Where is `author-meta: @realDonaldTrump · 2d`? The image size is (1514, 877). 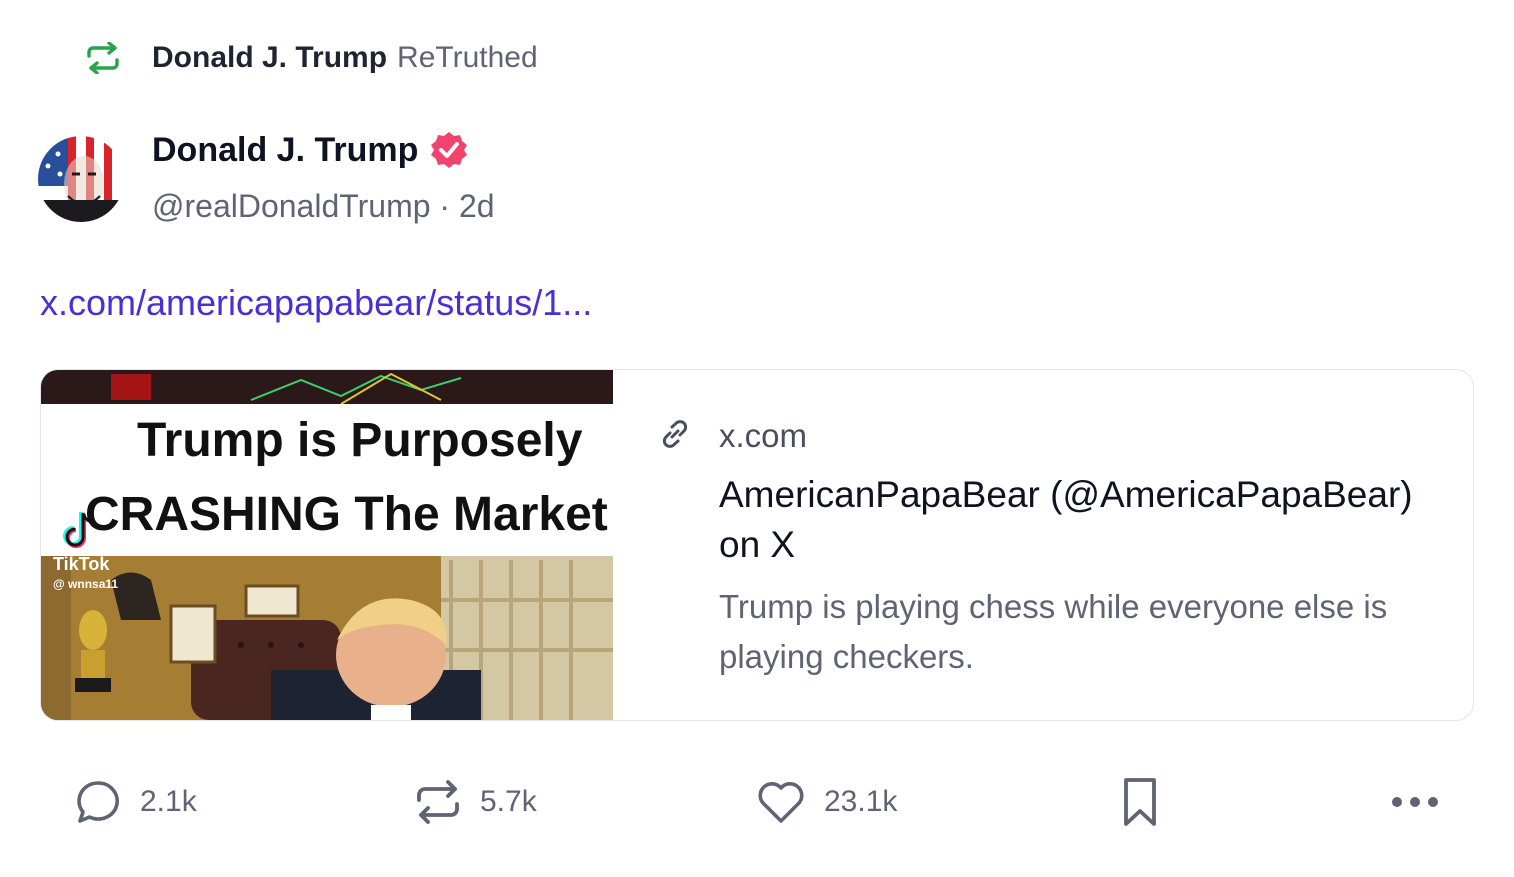
author-meta: @realDonaldTrump · 2d is located at coordinates (323, 206).